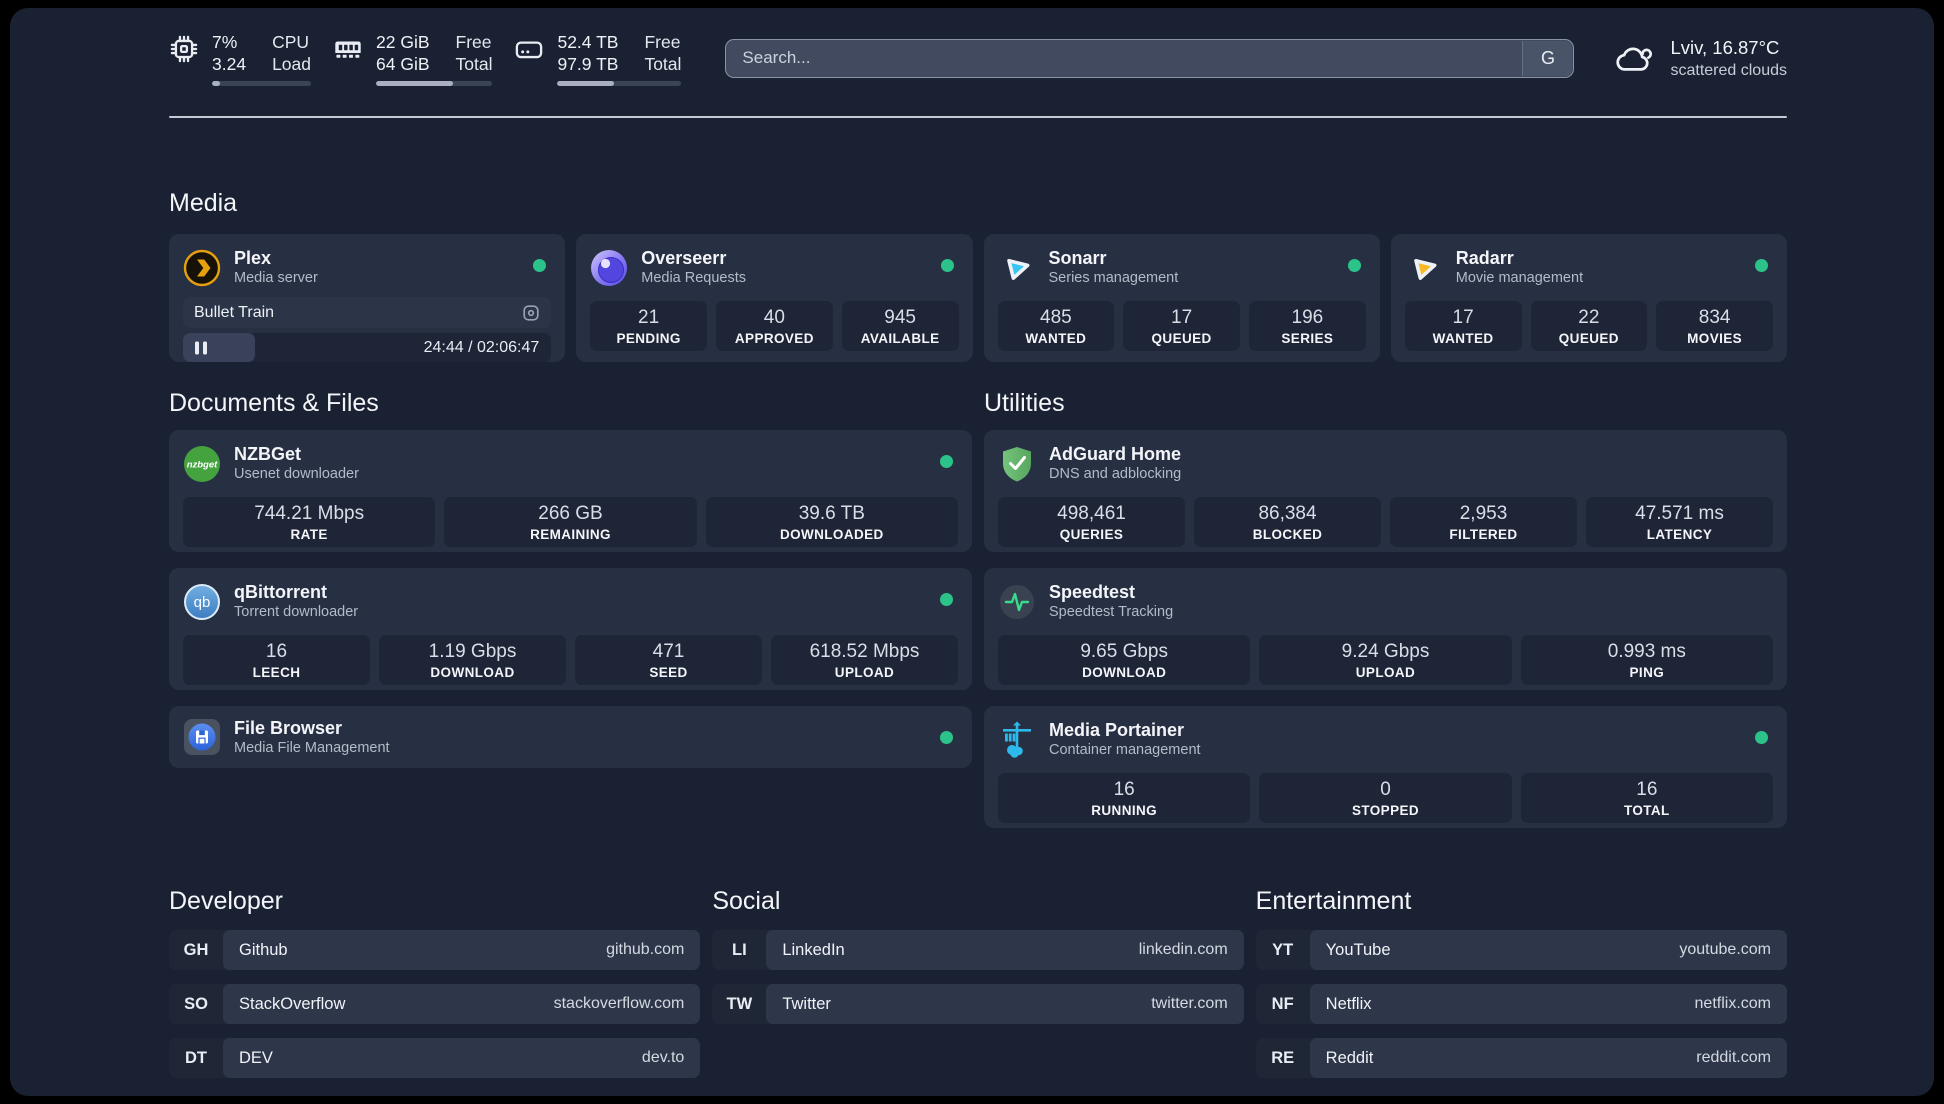 This screenshot has height=1104, width=1944. Describe the element at coordinates (203, 203) in the screenshot. I see `section-title-media: Media` at that location.